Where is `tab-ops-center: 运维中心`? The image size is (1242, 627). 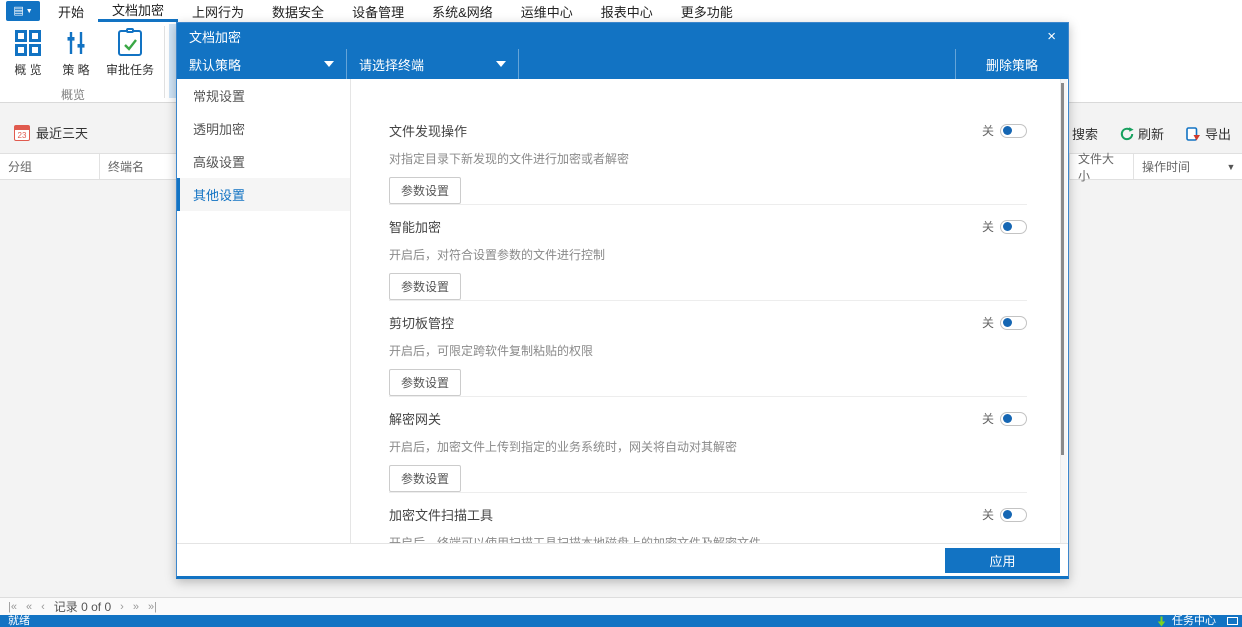 tab-ops-center: 运维中心 is located at coordinates (547, 11).